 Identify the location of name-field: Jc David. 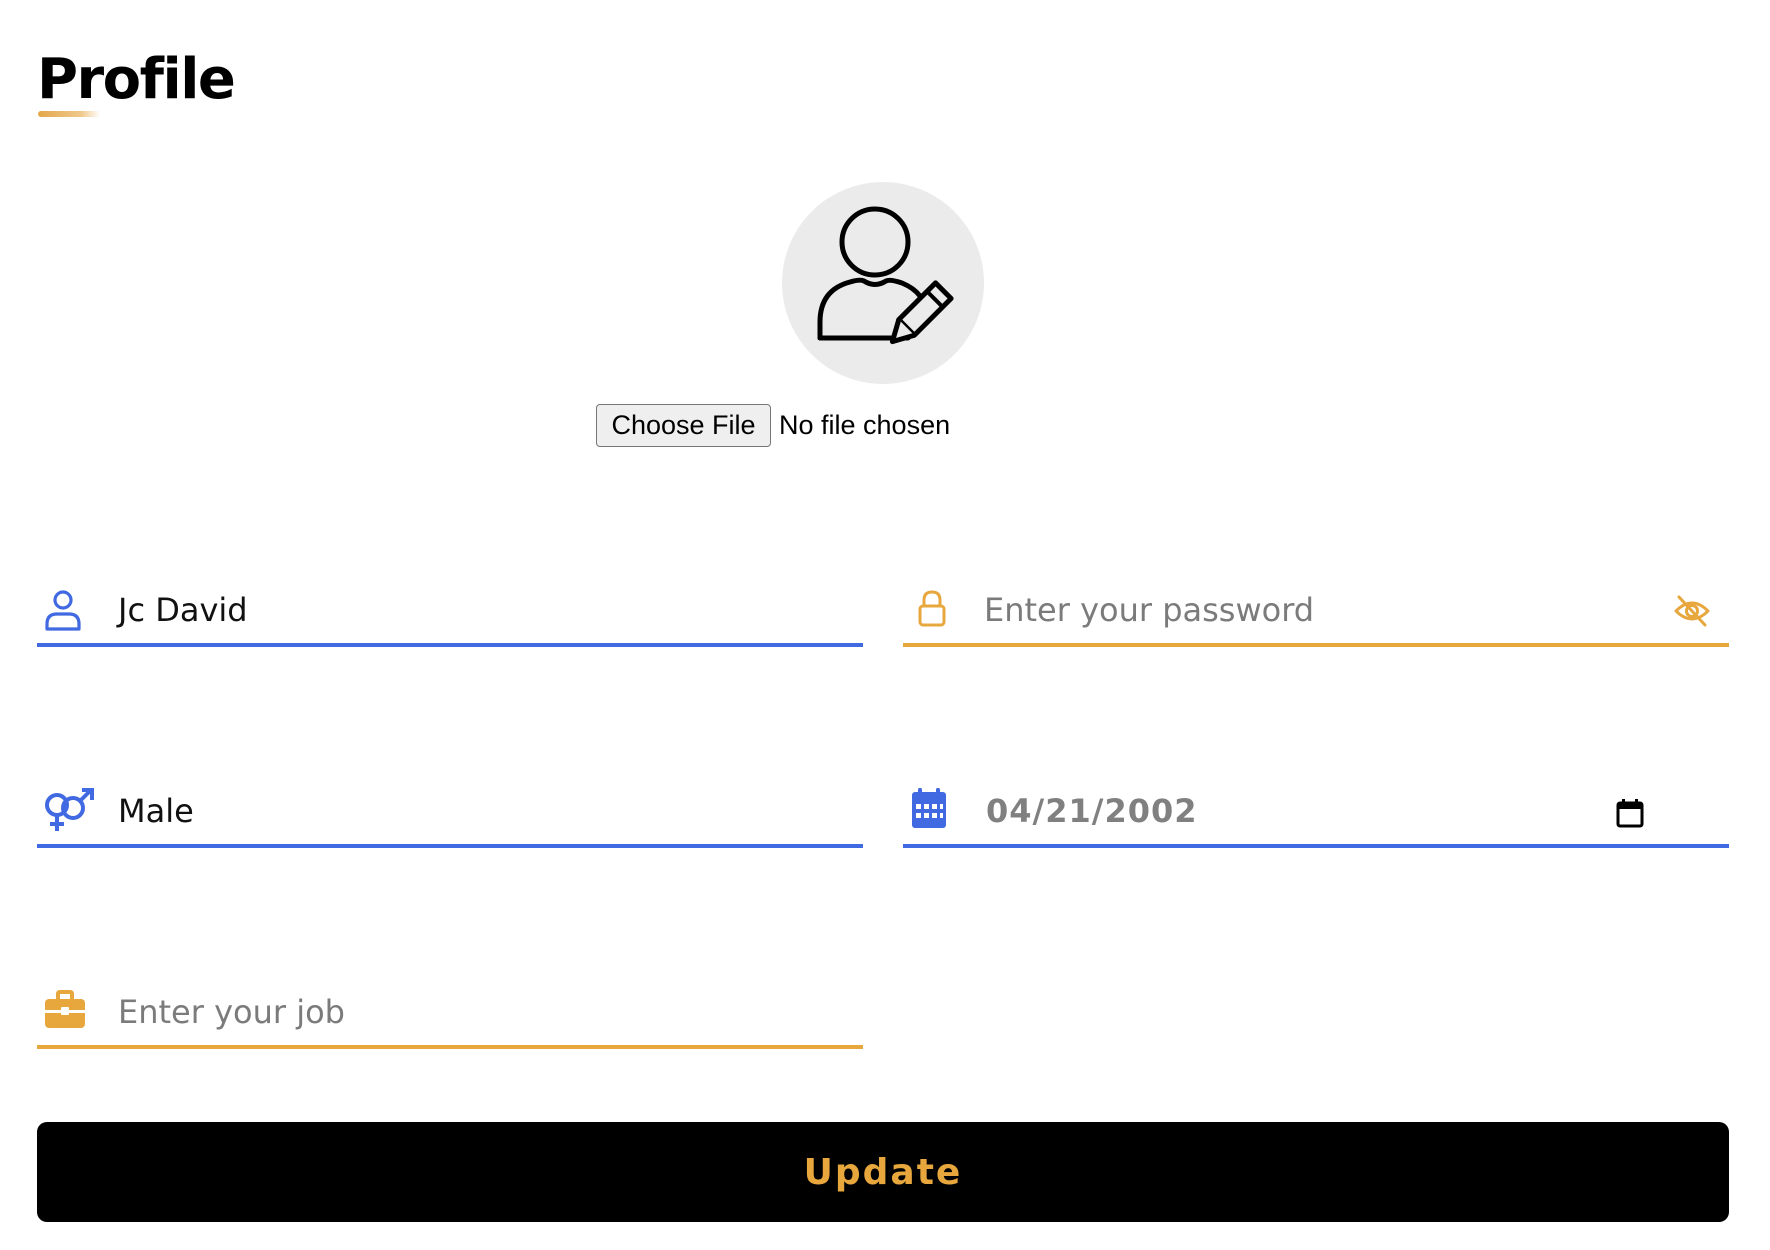
(450, 612).